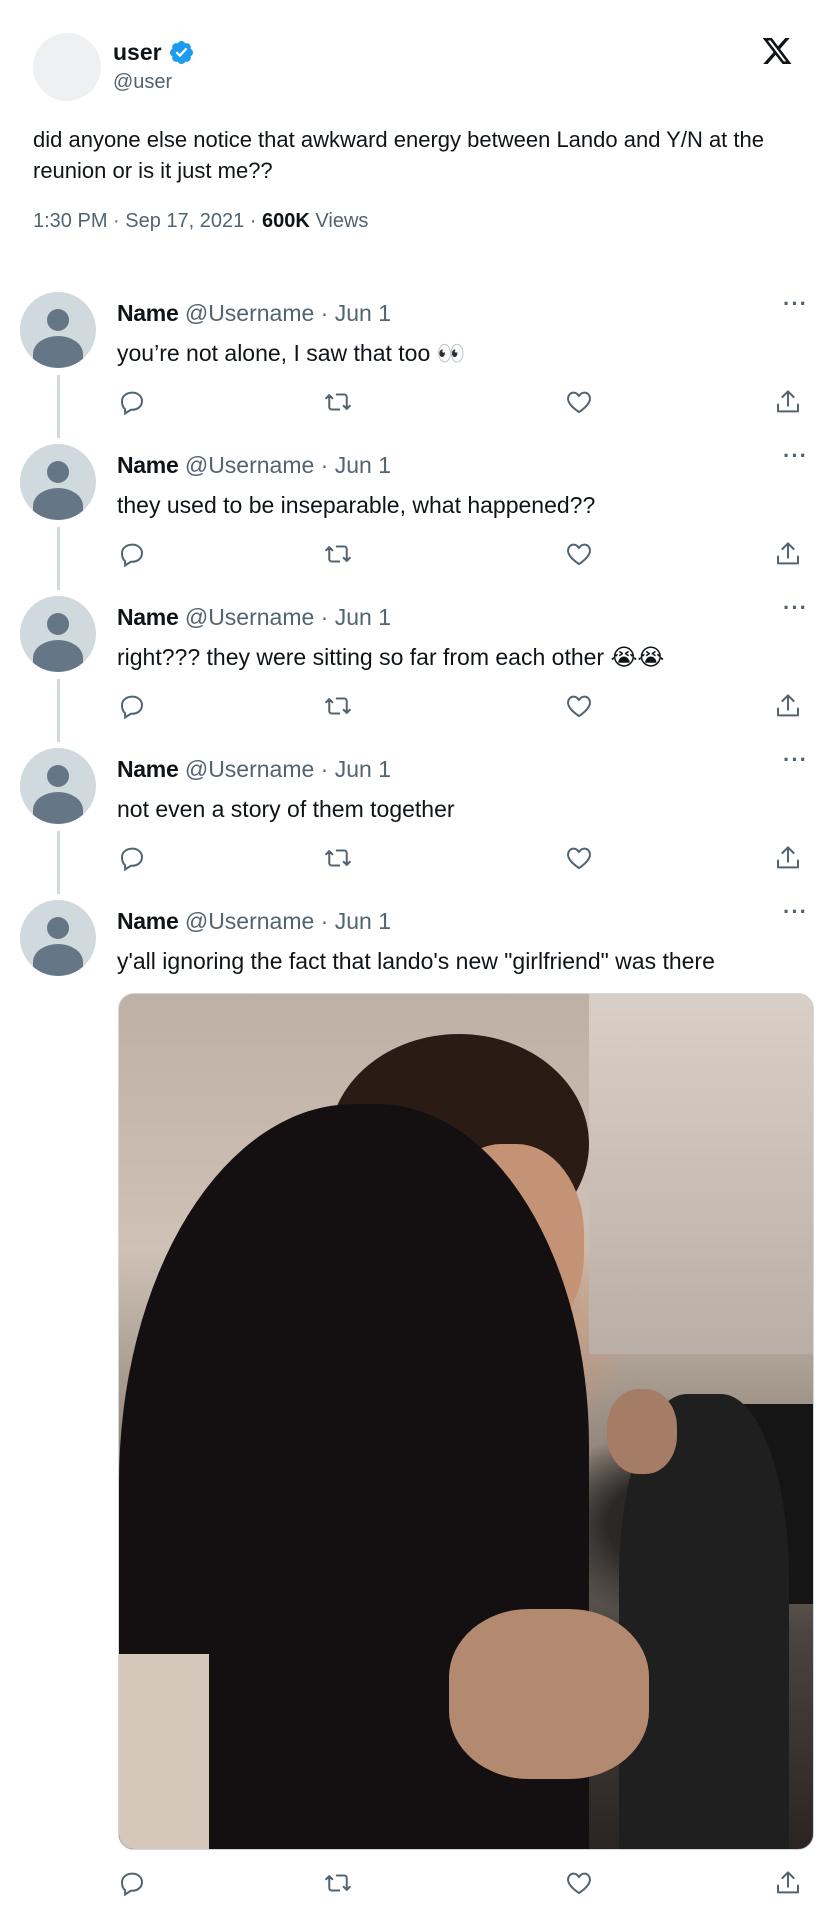 Image resolution: width=831 pixels, height=1920 pixels. What do you see at coordinates (137, 52) in the screenshot?
I see `display-name-text: user` at bounding box center [137, 52].